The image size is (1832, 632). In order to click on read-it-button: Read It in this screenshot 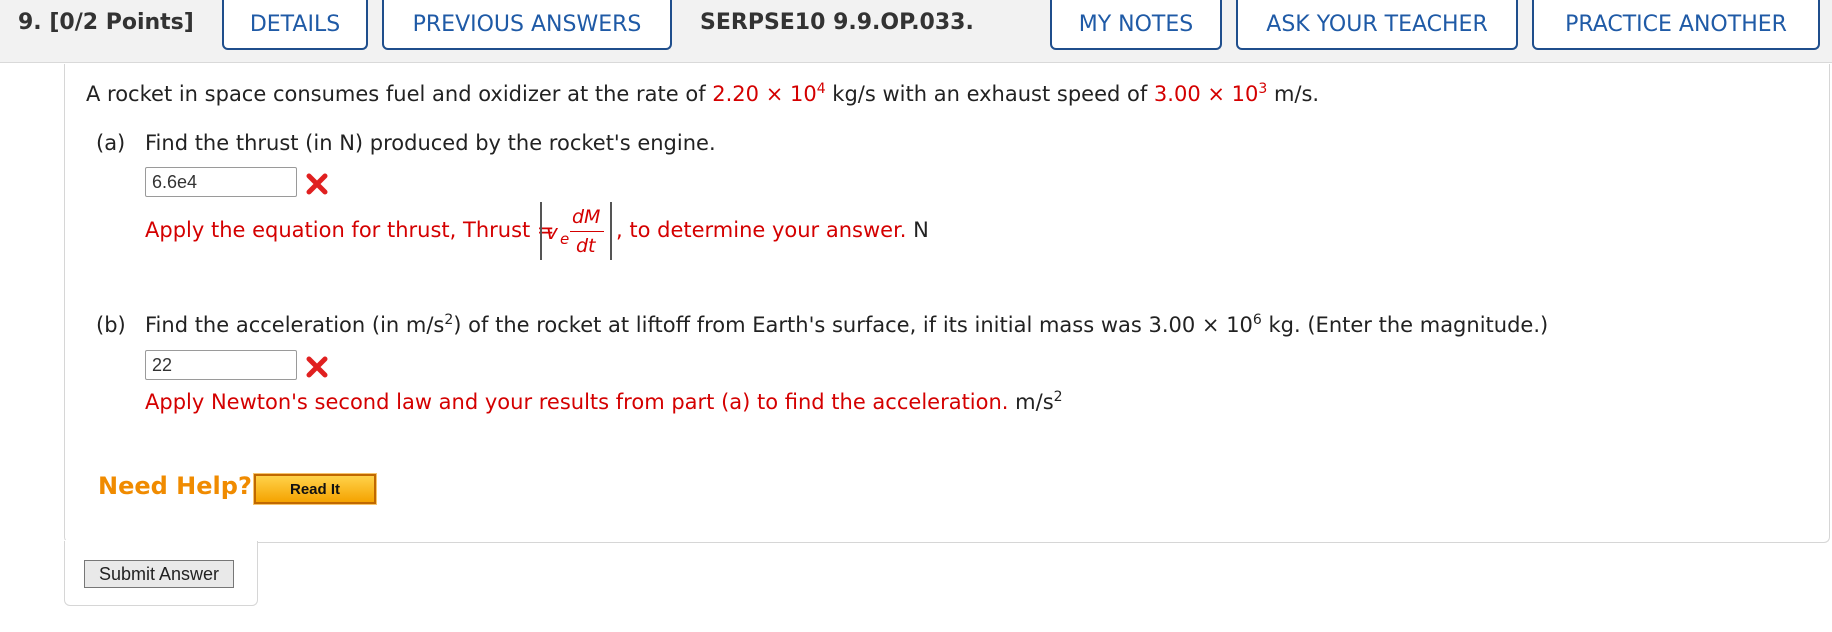, I will do `click(315, 489)`.